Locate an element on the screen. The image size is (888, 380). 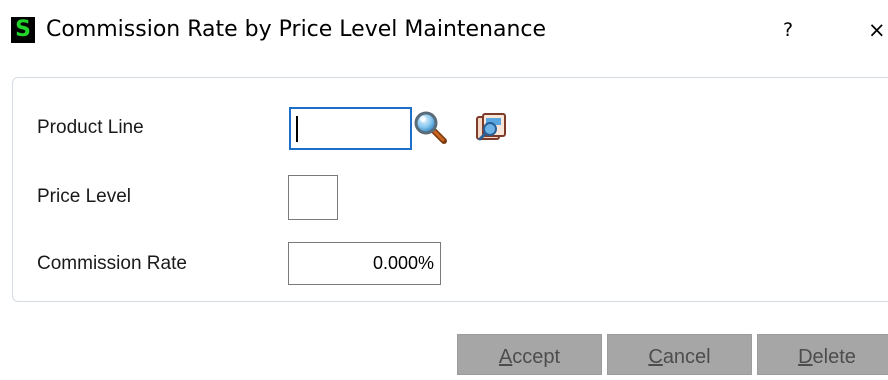
accept-button: Accept is located at coordinates (529, 354).